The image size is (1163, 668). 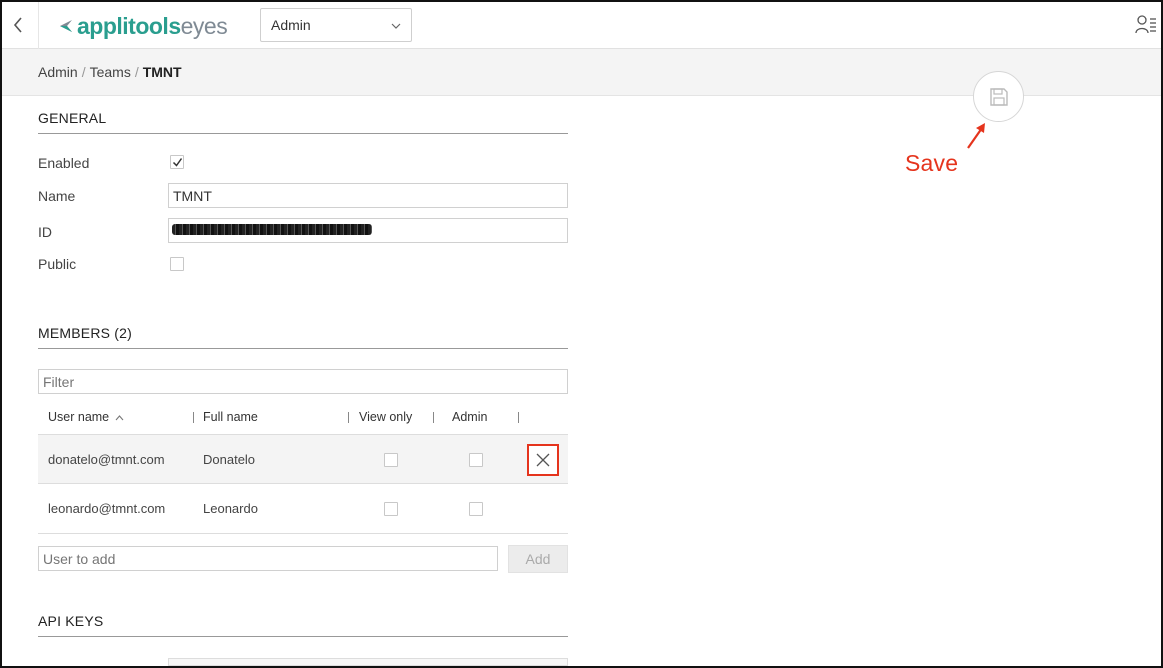 What do you see at coordinates (119, 418) in the screenshot?
I see `chevron-up-icon` at bounding box center [119, 418].